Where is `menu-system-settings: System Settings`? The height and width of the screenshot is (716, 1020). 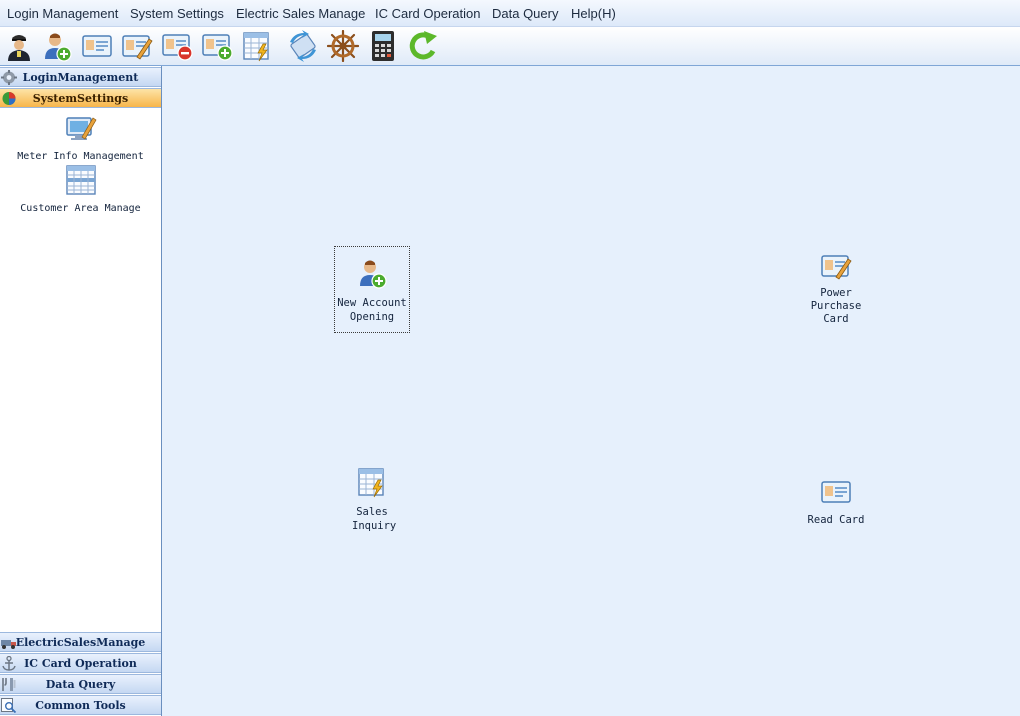
menu-system-settings: System Settings is located at coordinates (177, 13).